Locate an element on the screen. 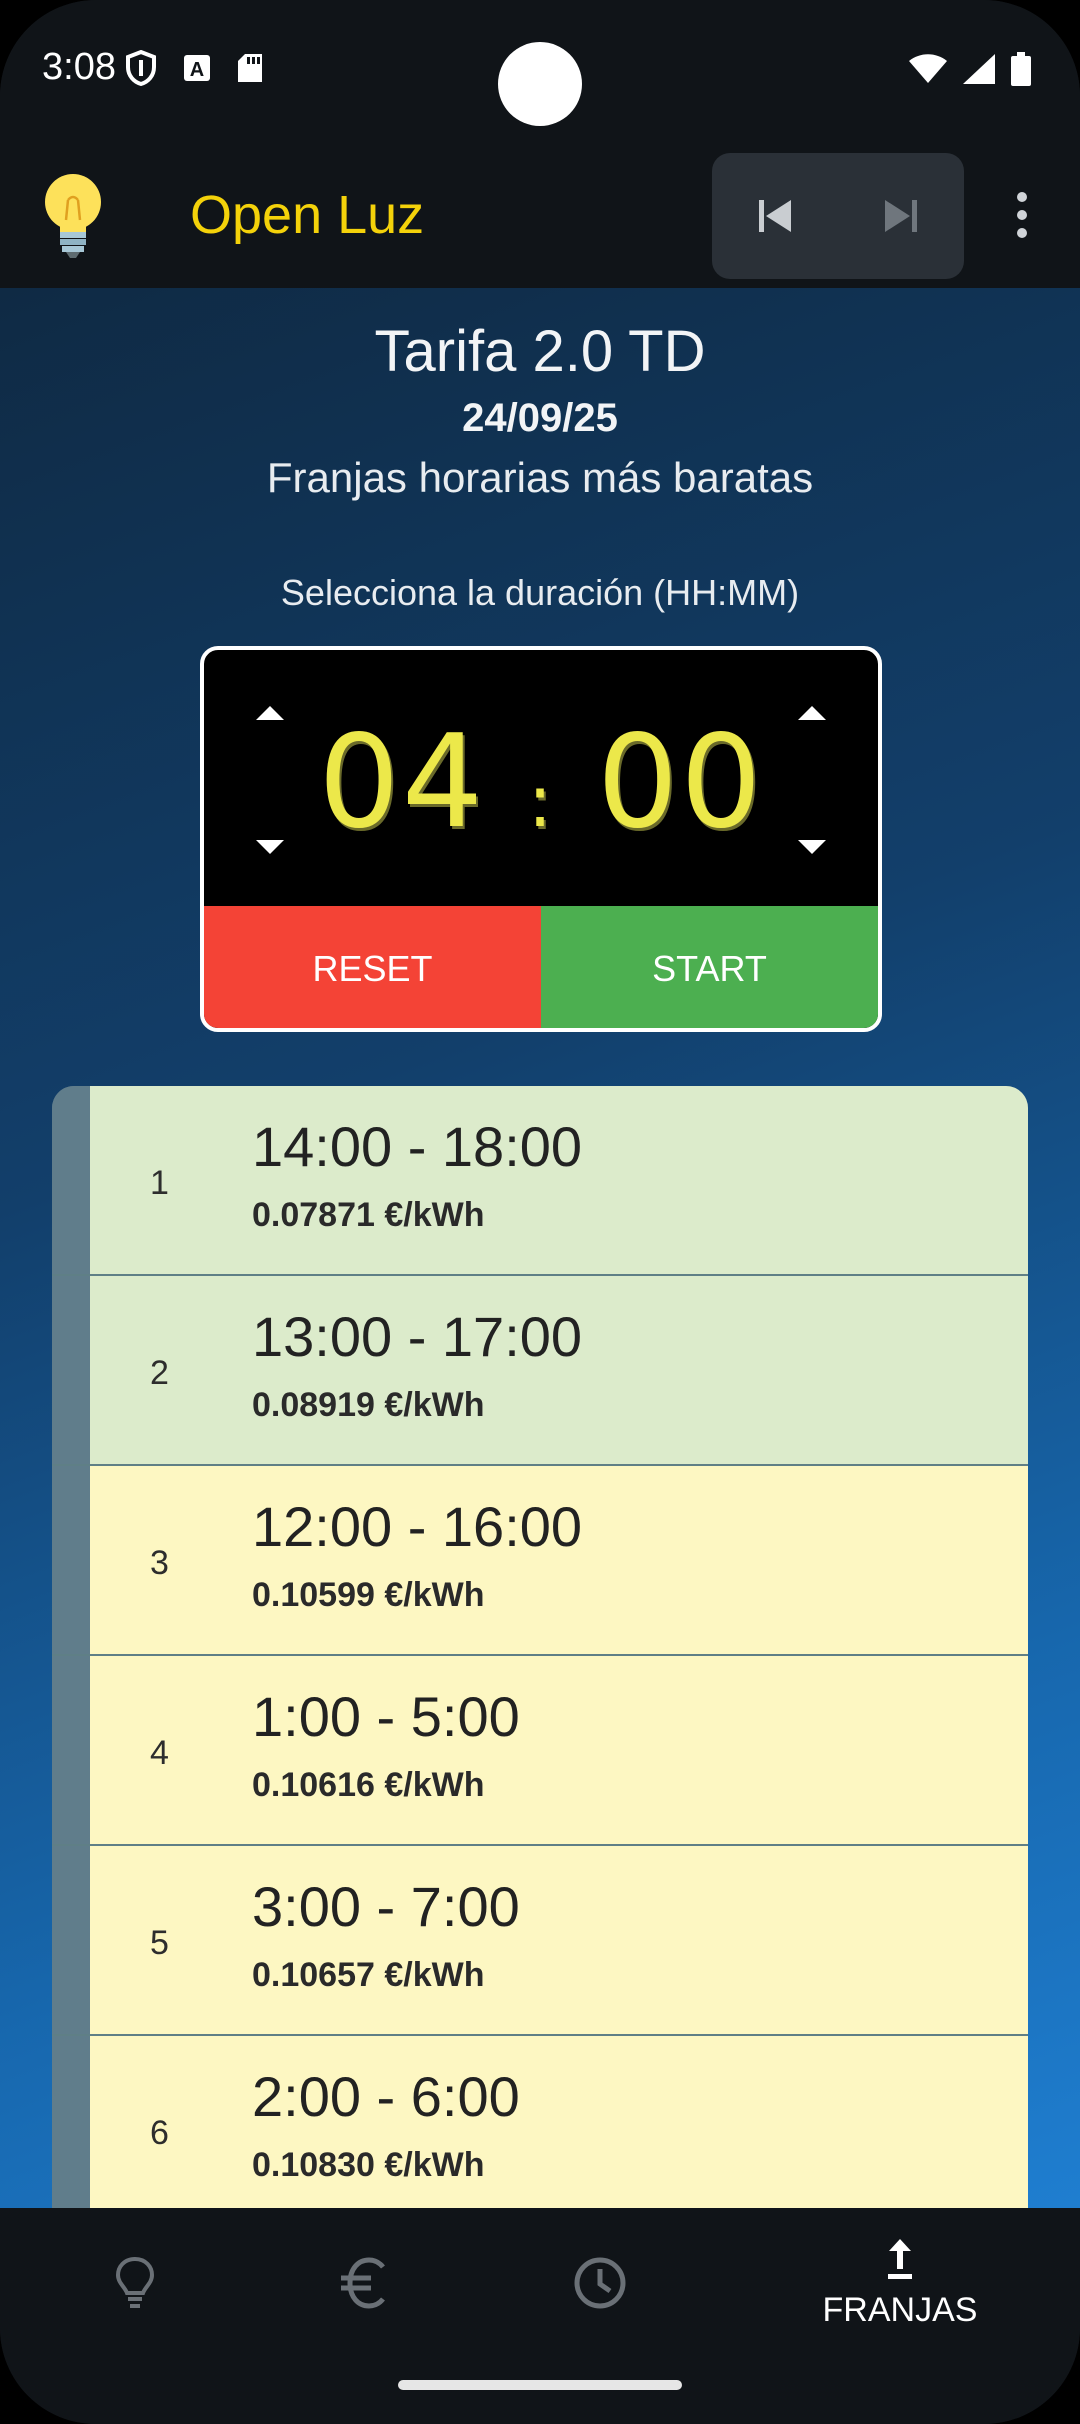  duration-display: 04 : 00 is located at coordinates (541, 782).